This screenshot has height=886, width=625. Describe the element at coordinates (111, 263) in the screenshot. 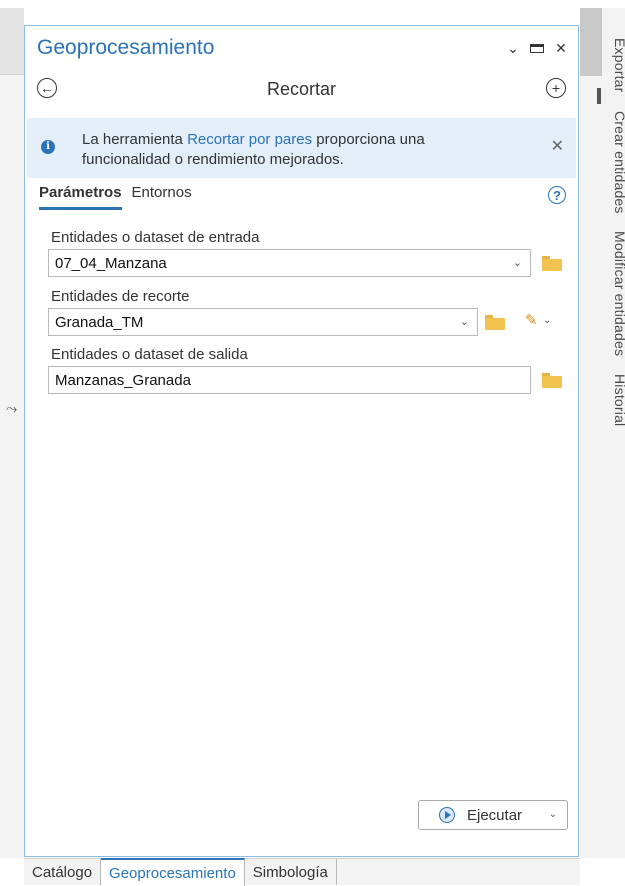

I see `input-features-value: 07_04_Manzana` at that location.